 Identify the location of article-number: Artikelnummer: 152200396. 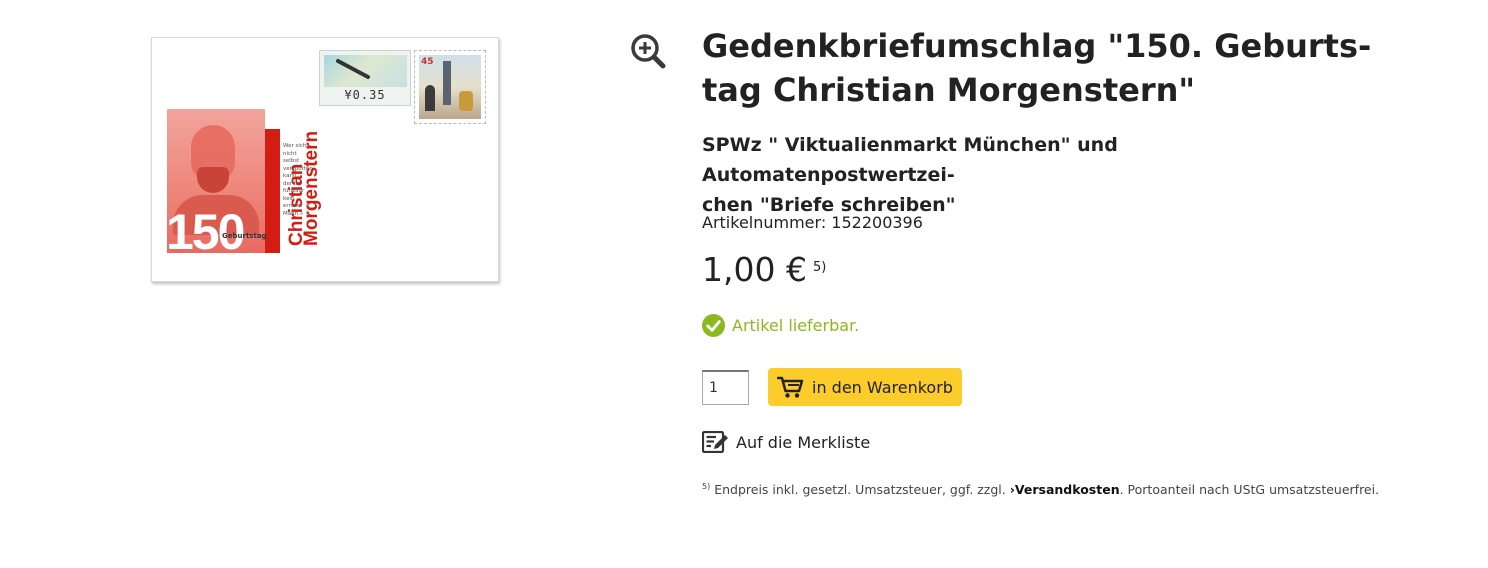
(812, 222).